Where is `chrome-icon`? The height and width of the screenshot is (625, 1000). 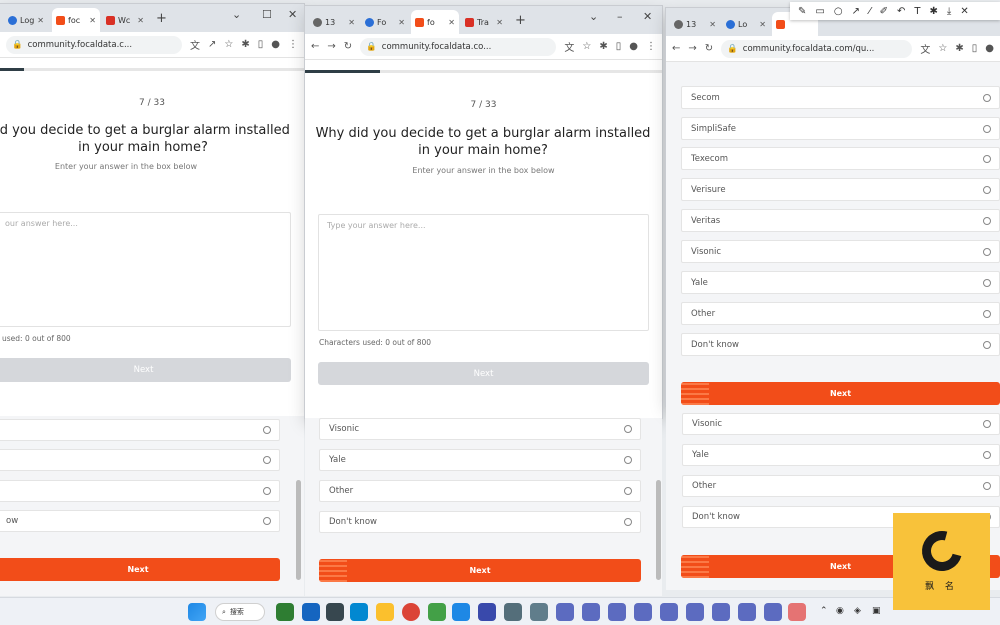
chrome-icon is located at coordinates (411, 612).